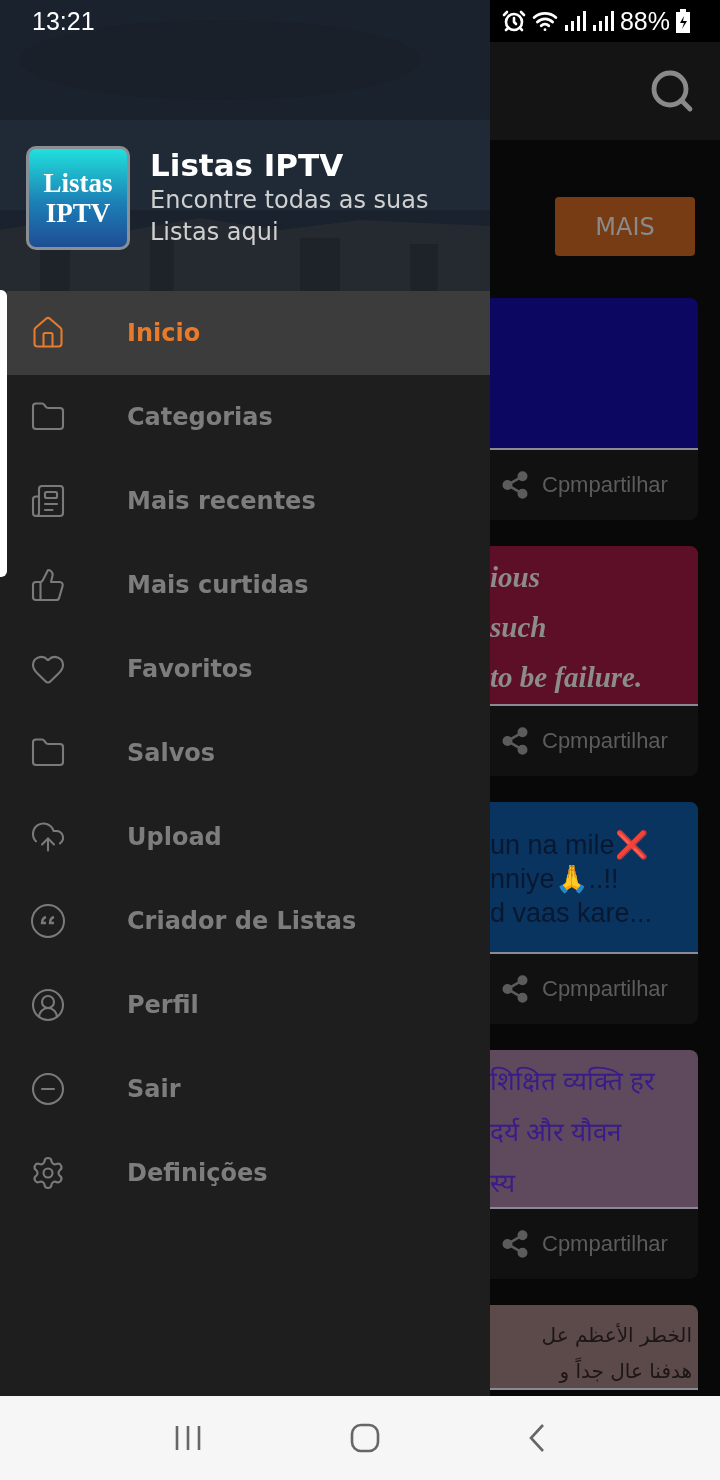 The image size is (720, 1480). I want to click on quote-text: الخطر الأعظم عل, so click(616, 1335).